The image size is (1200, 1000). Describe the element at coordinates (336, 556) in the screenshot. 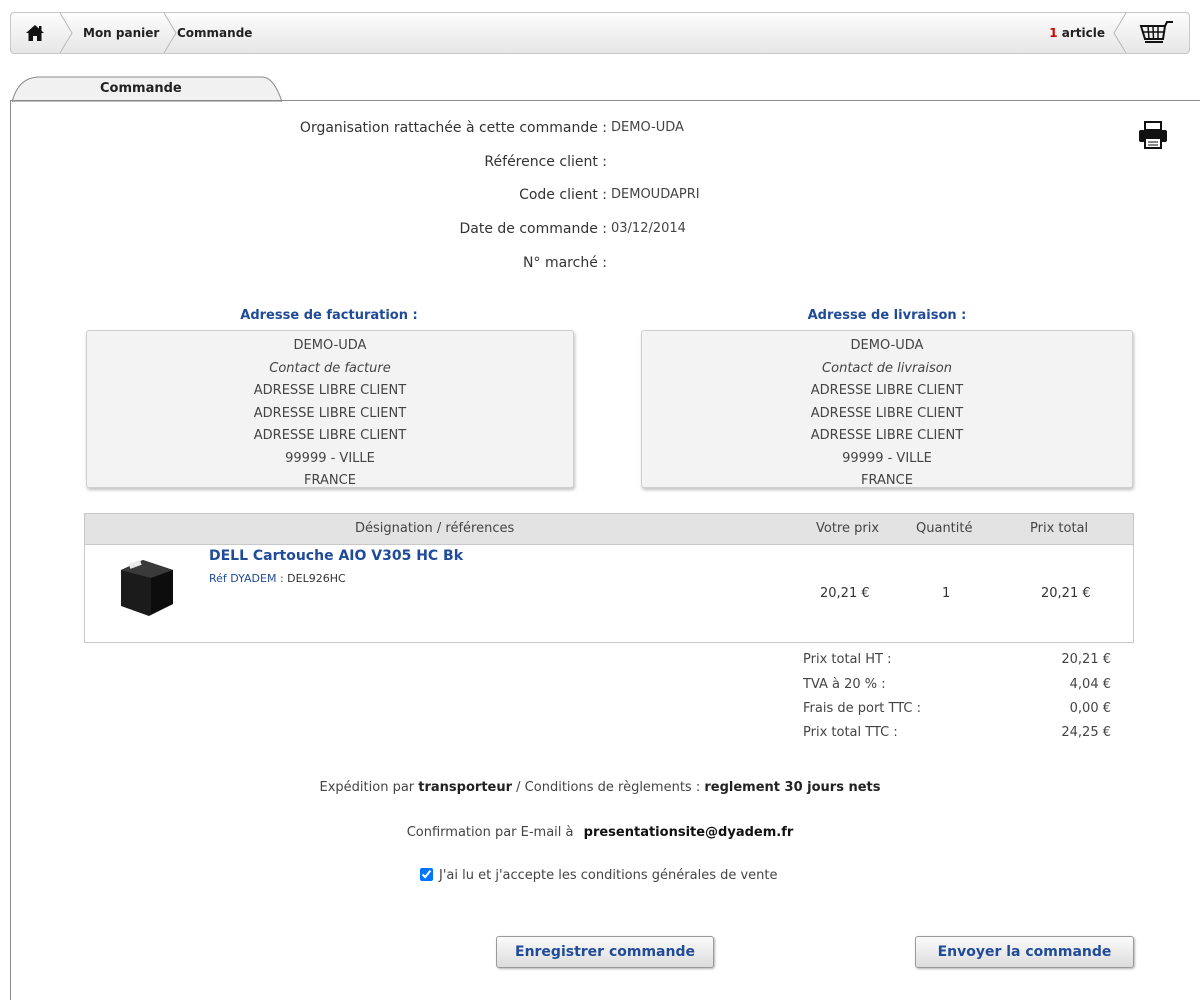

I see `product-name-link: DELL Cartouche AIO V305 HC Bk` at that location.